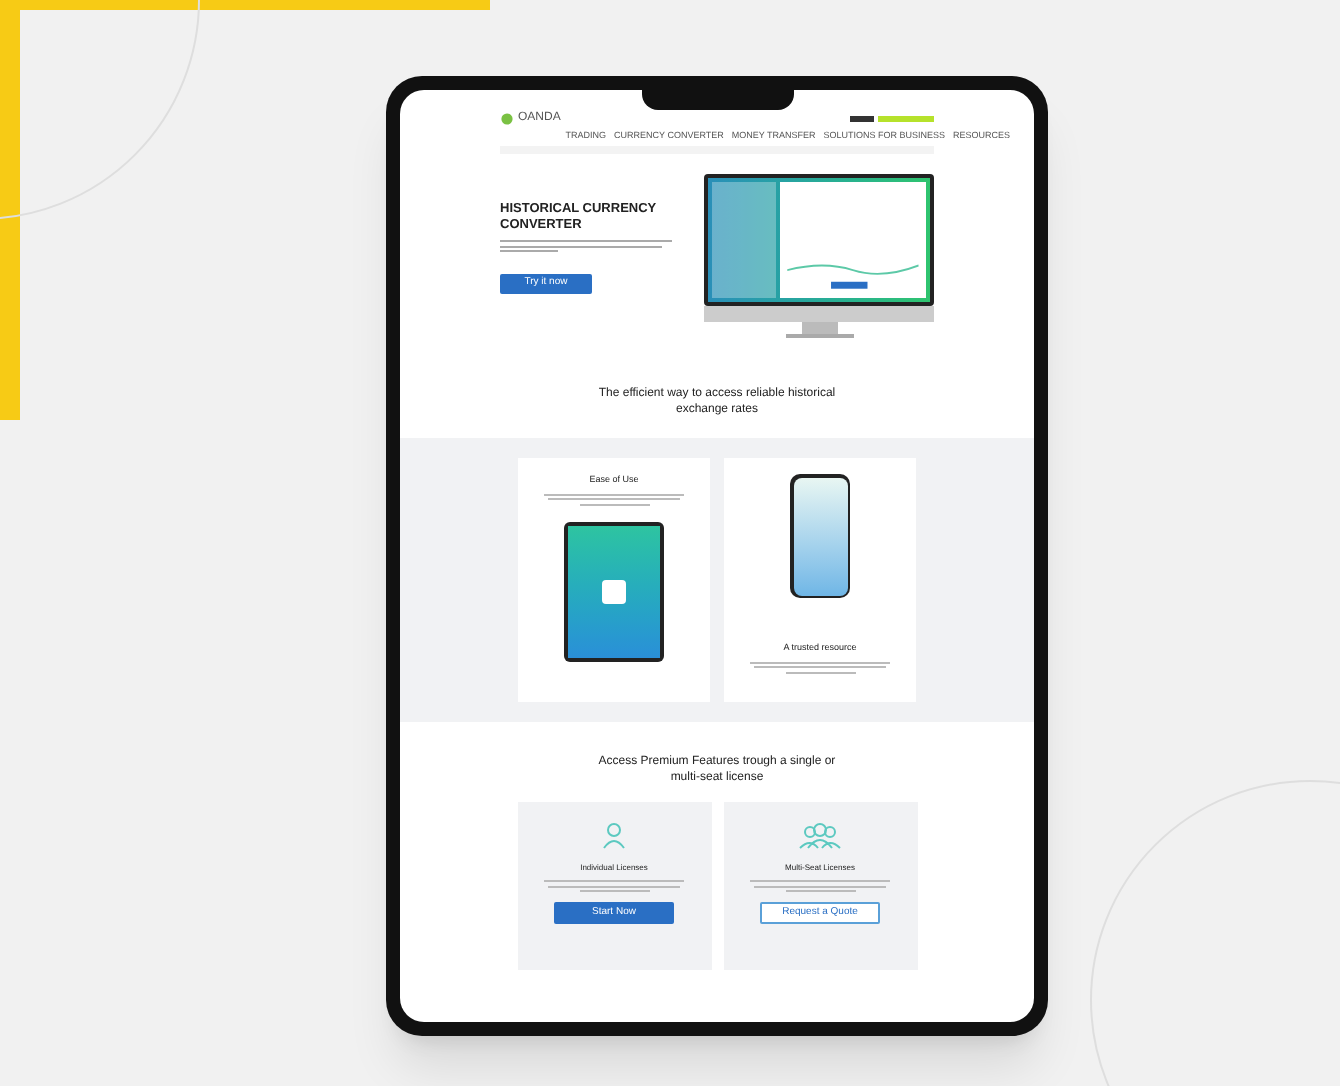  I want to click on phone-drawing, so click(820, 536).